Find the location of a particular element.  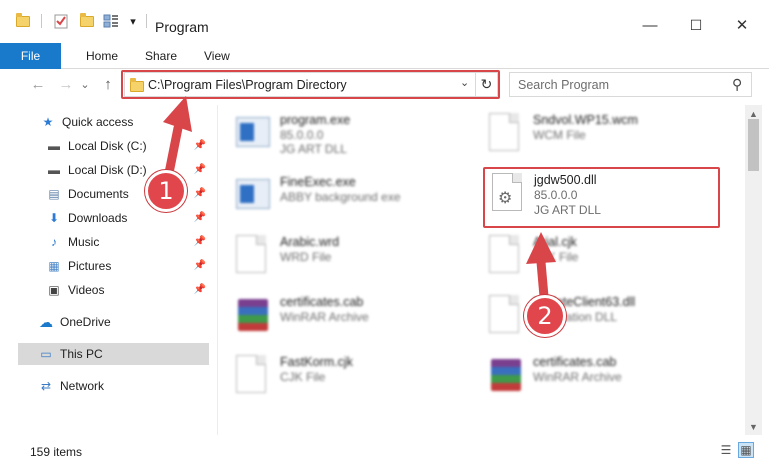

file-tile: Sndvol.WP15.wcm WCM File is located at coordinates (591, 133).